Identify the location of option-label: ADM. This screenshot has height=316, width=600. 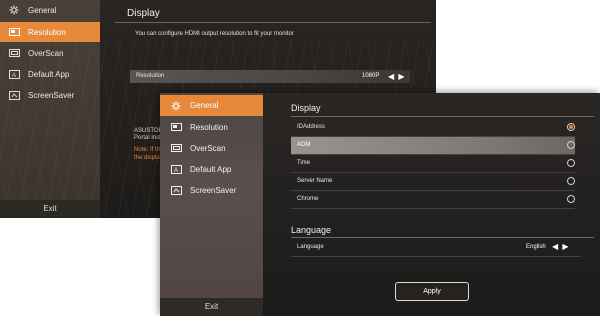
(304, 145).